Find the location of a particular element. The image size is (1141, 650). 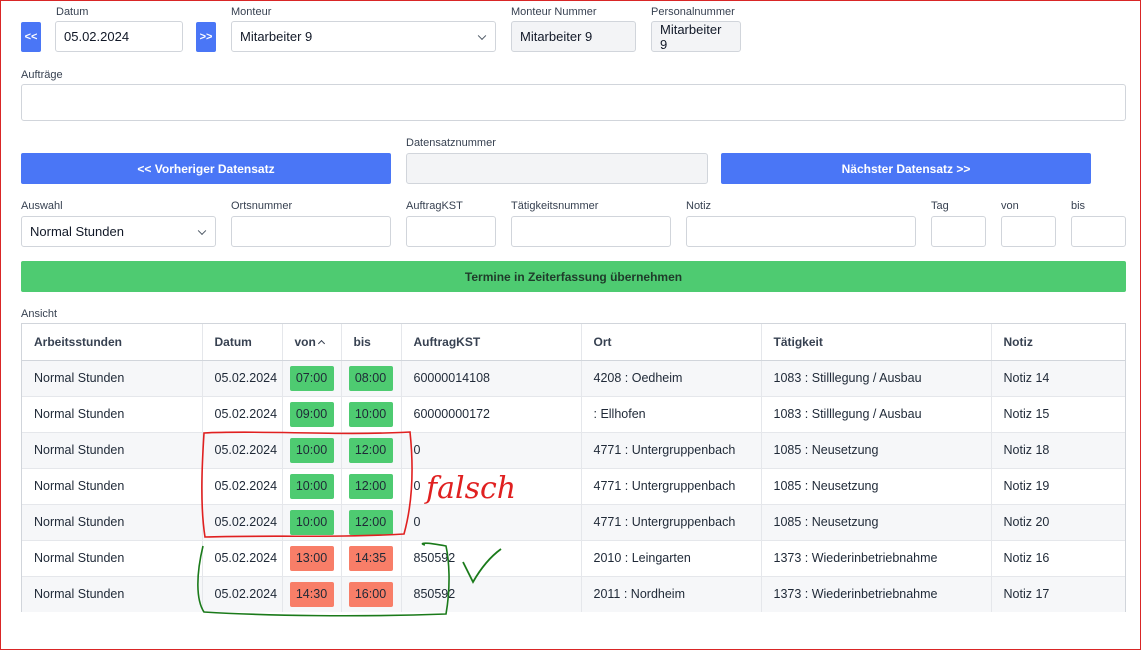

cell-ort: 4208 : Oedheim is located at coordinates (671, 377).